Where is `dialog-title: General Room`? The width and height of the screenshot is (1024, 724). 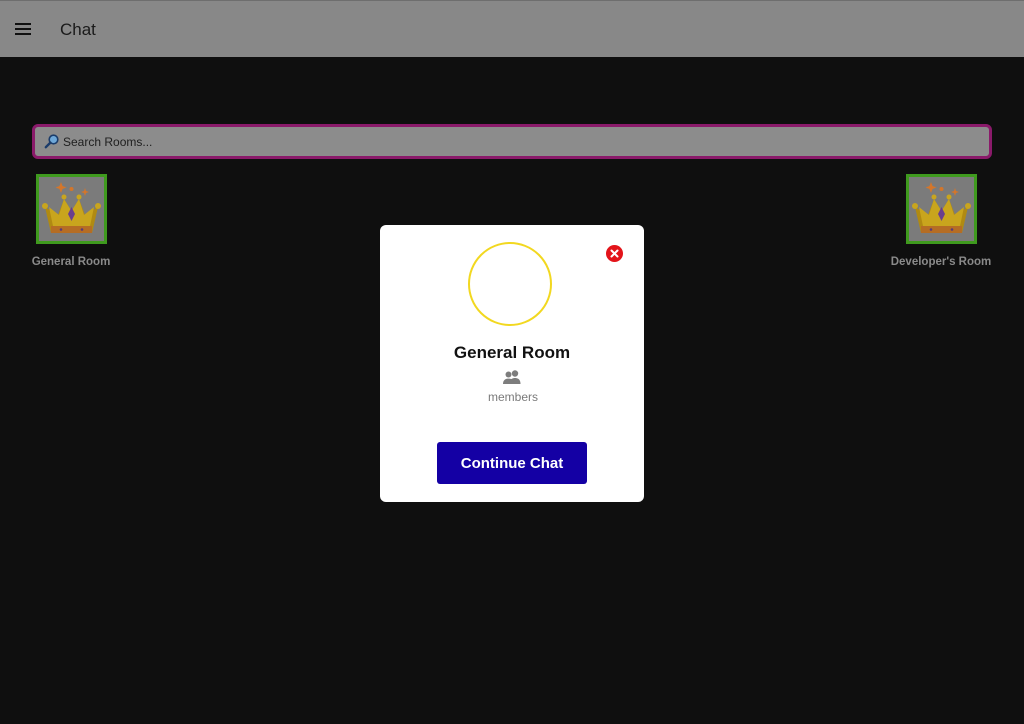
dialog-title: General Room is located at coordinates (512, 352).